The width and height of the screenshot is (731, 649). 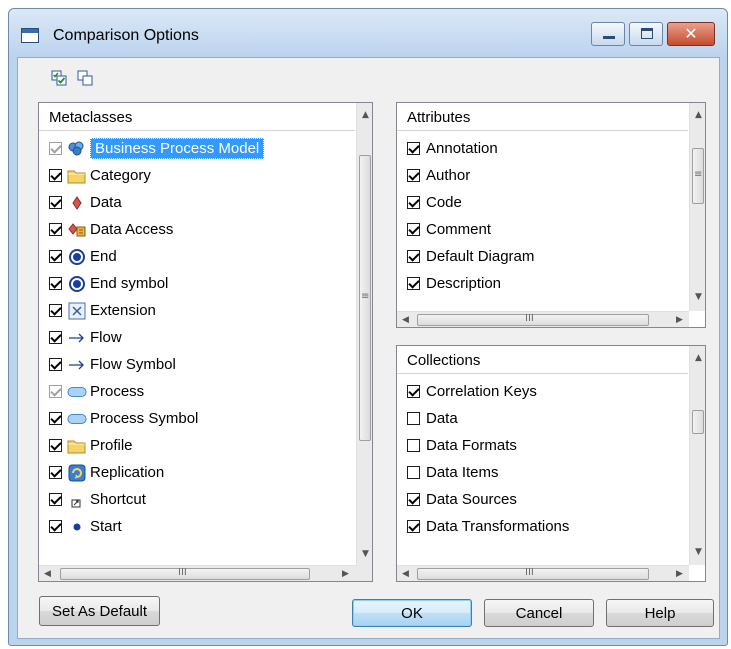 I want to click on attributes-horizontal-scrollbar: ◀ III ▶, so click(x=543, y=319).